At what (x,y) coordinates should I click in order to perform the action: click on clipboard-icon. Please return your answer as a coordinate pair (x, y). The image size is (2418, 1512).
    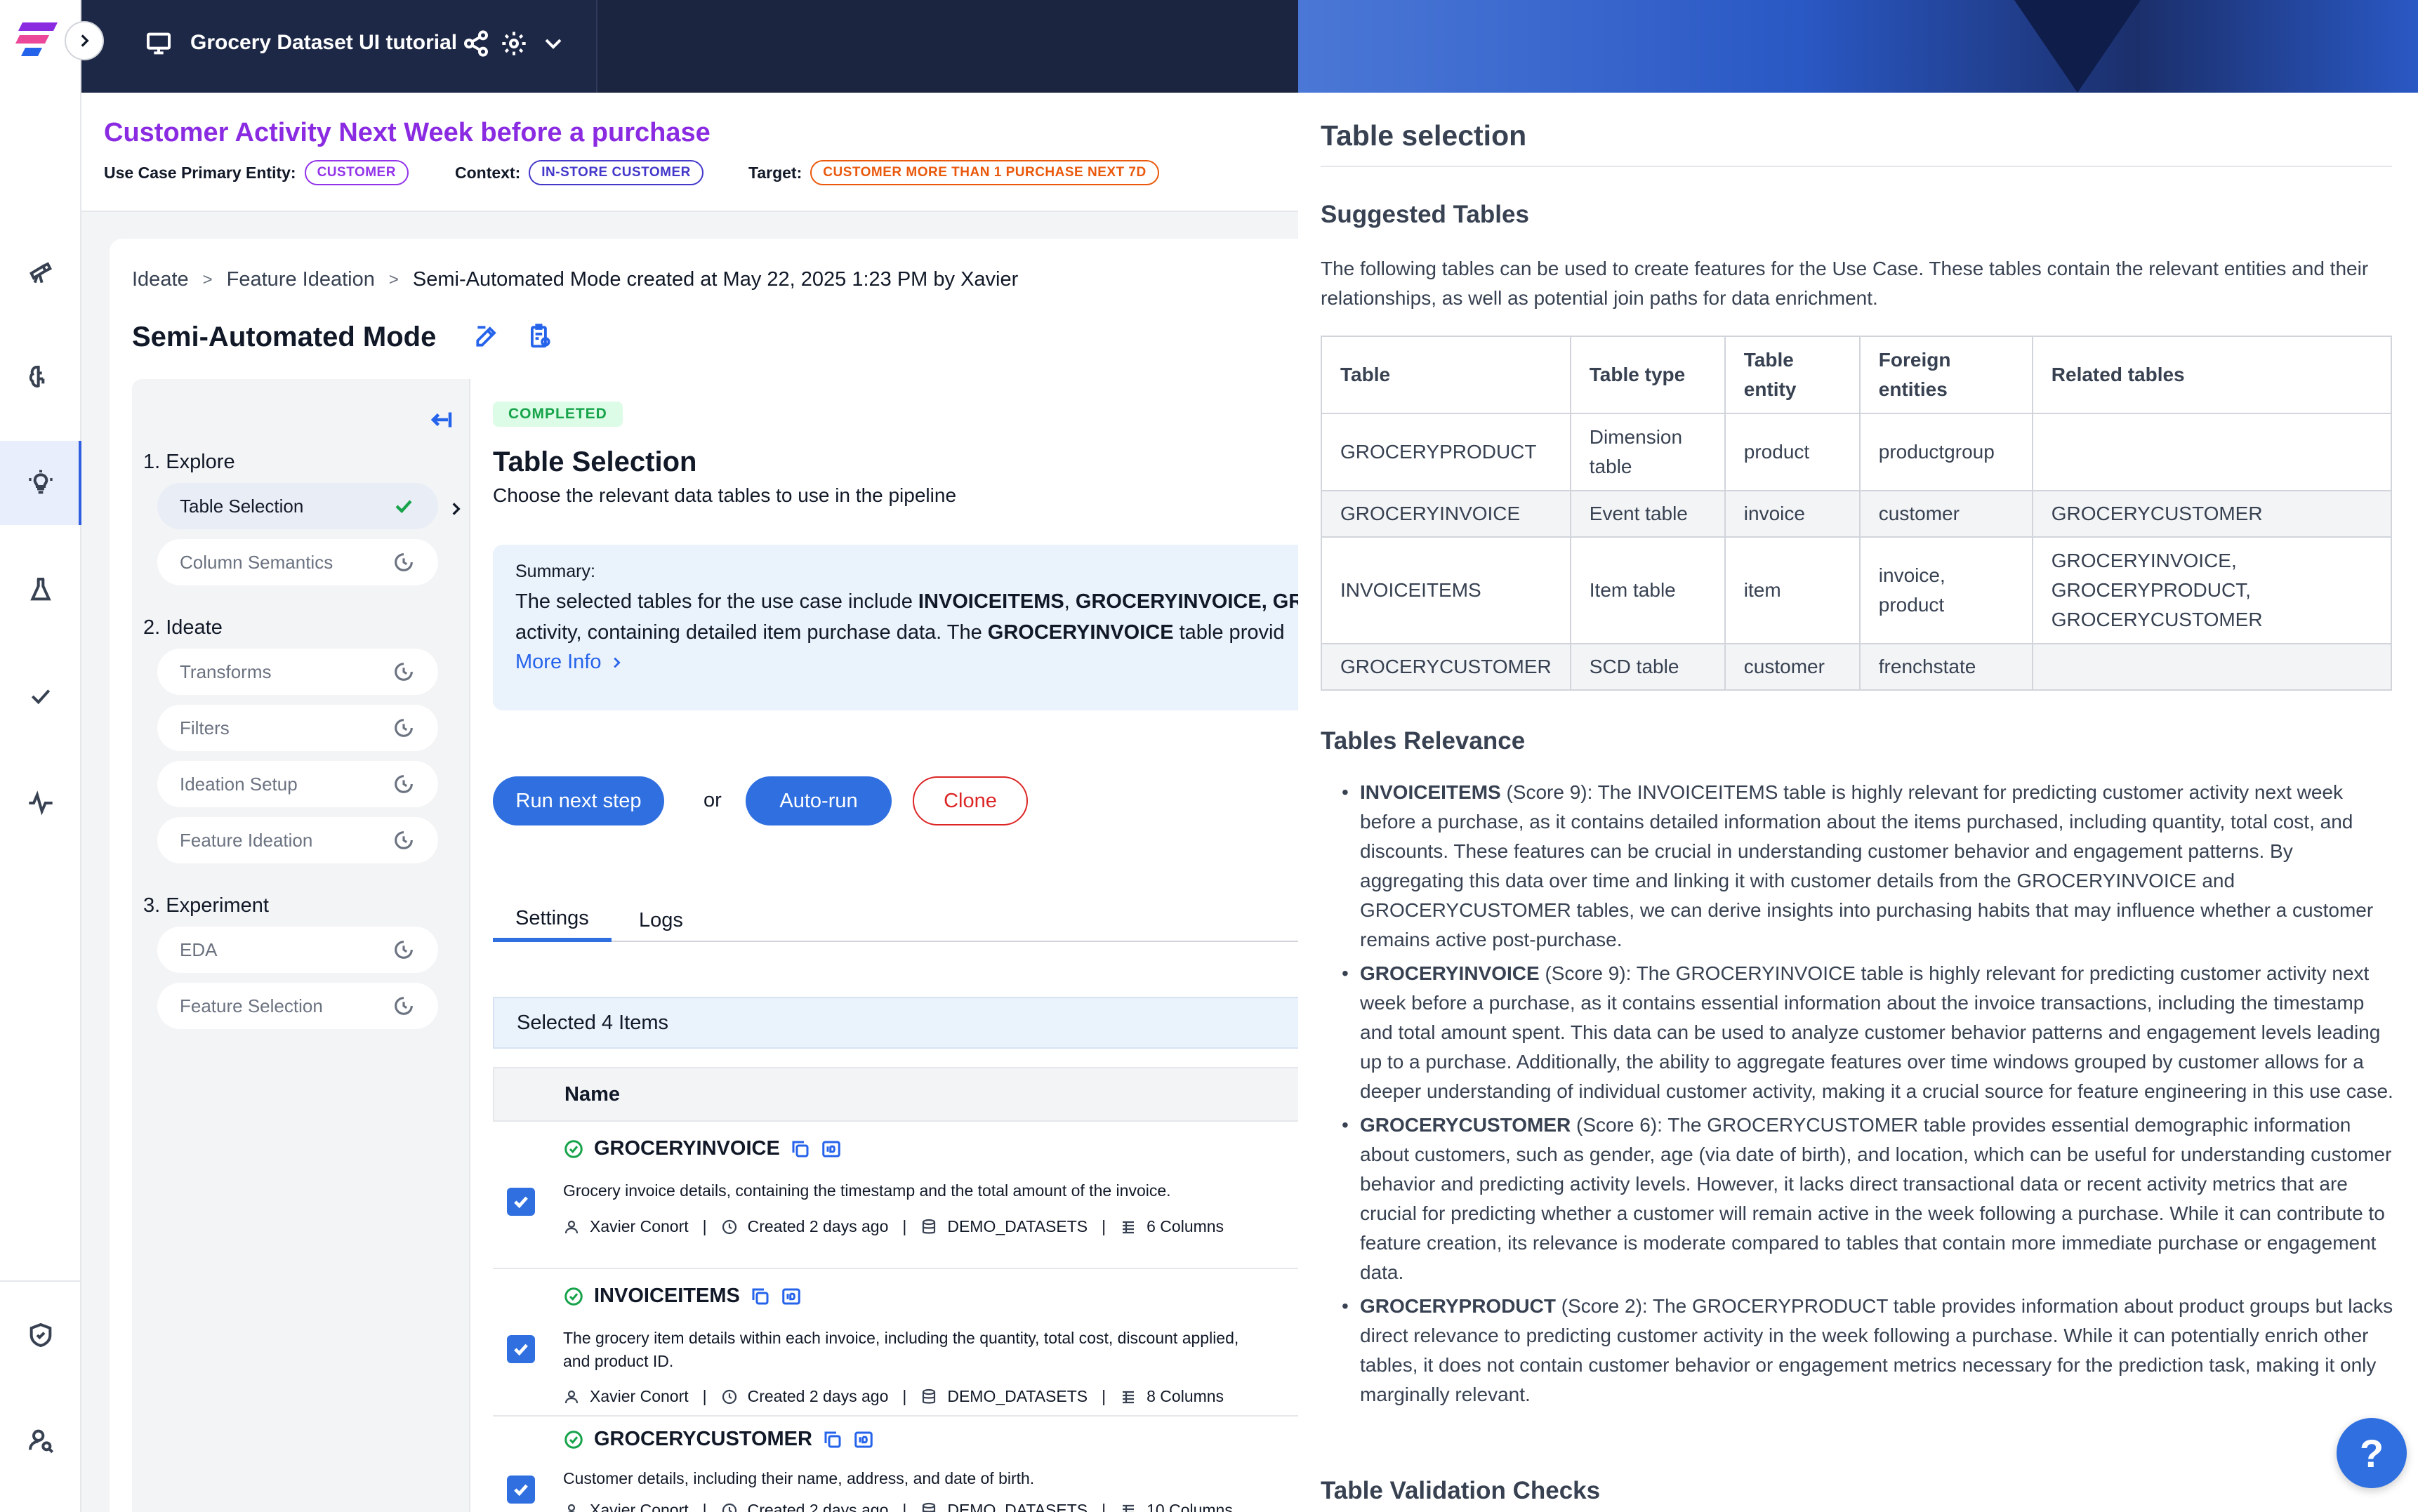
    Looking at the image, I should click on (542, 338).